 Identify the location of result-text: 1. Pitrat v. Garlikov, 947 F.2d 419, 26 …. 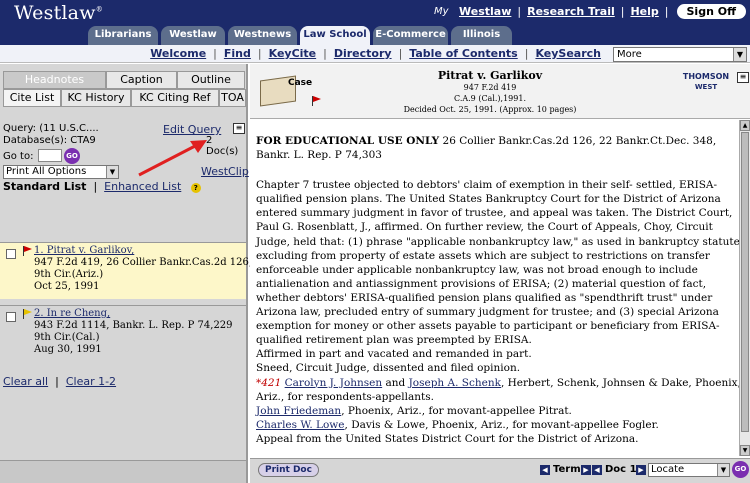
(156, 269).